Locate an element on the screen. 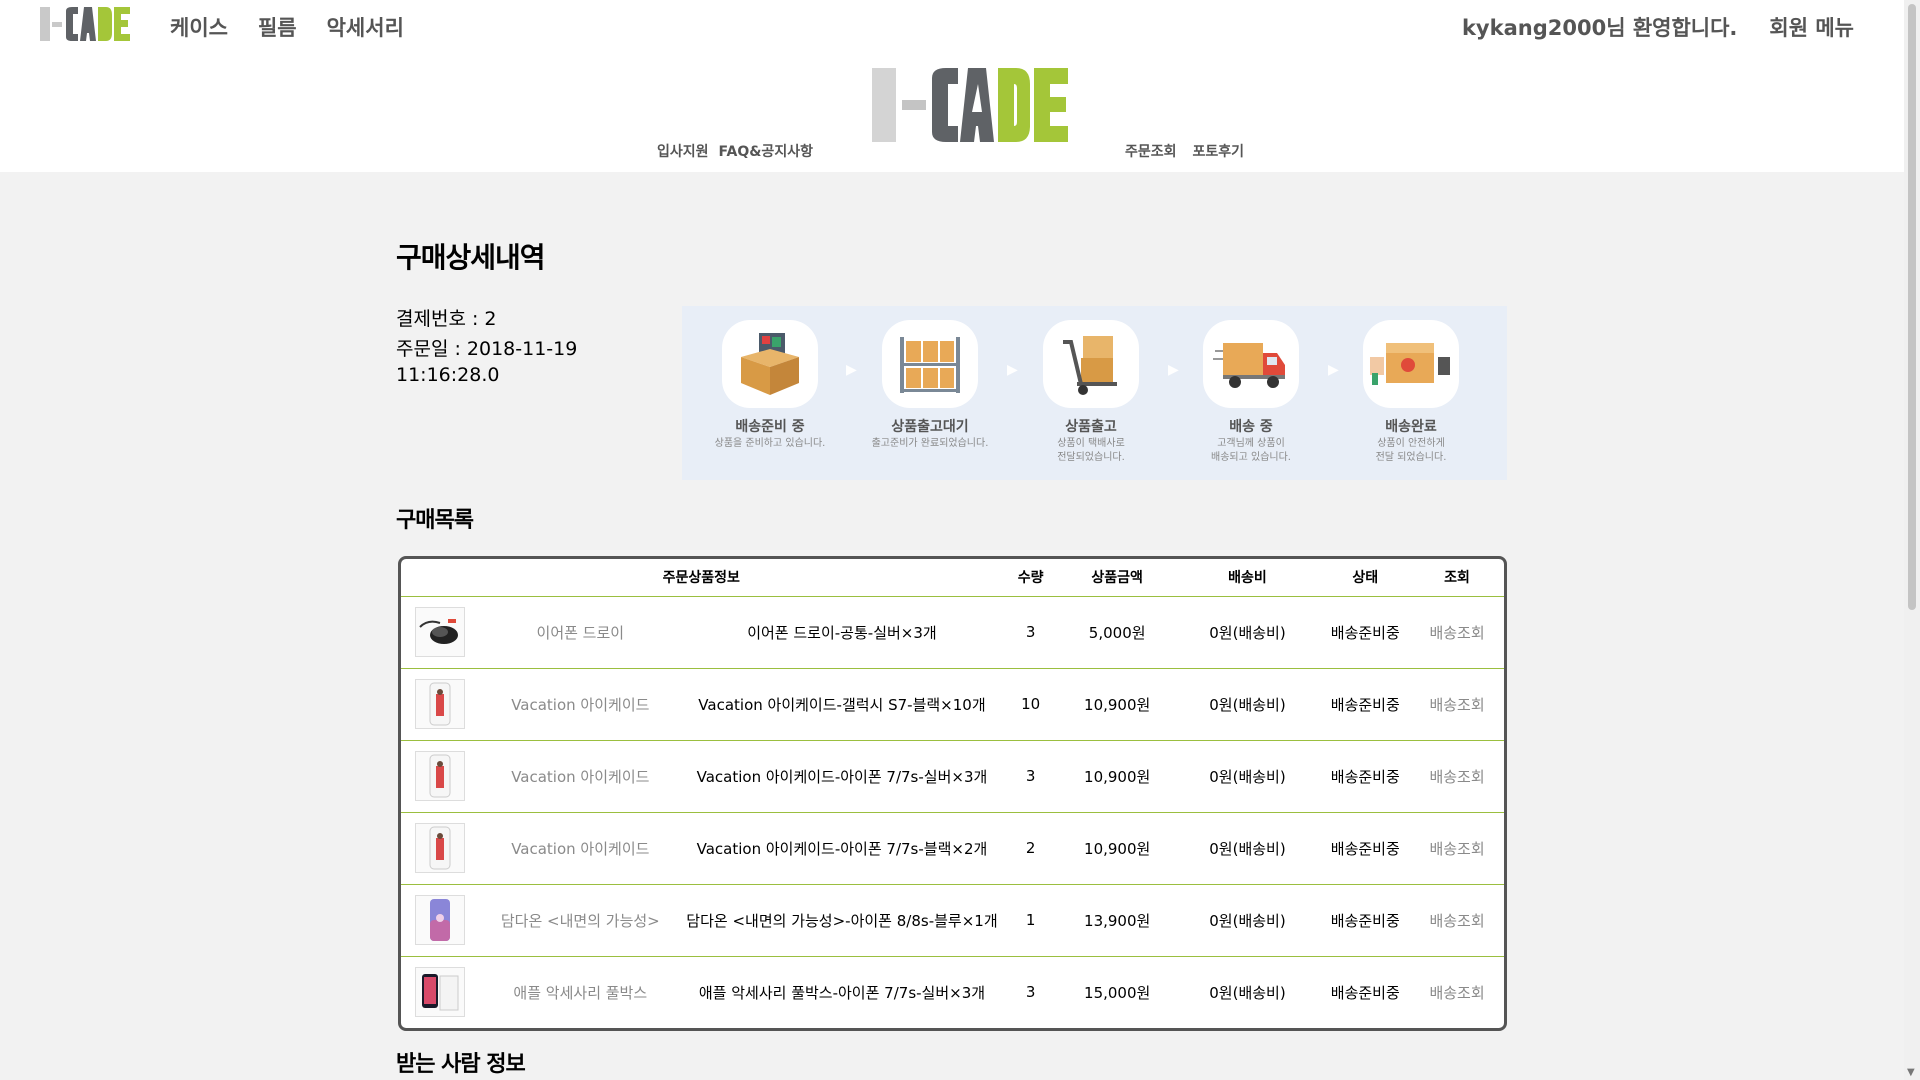 The height and width of the screenshot is (1080, 1920). nav-item-recruit: 입사지원 is located at coordinates (683, 151).